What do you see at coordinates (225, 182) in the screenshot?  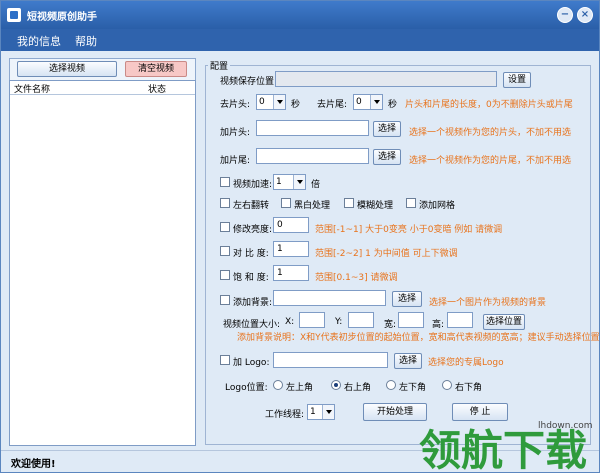 I see `speed-checkbox` at bounding box center [225, 182].